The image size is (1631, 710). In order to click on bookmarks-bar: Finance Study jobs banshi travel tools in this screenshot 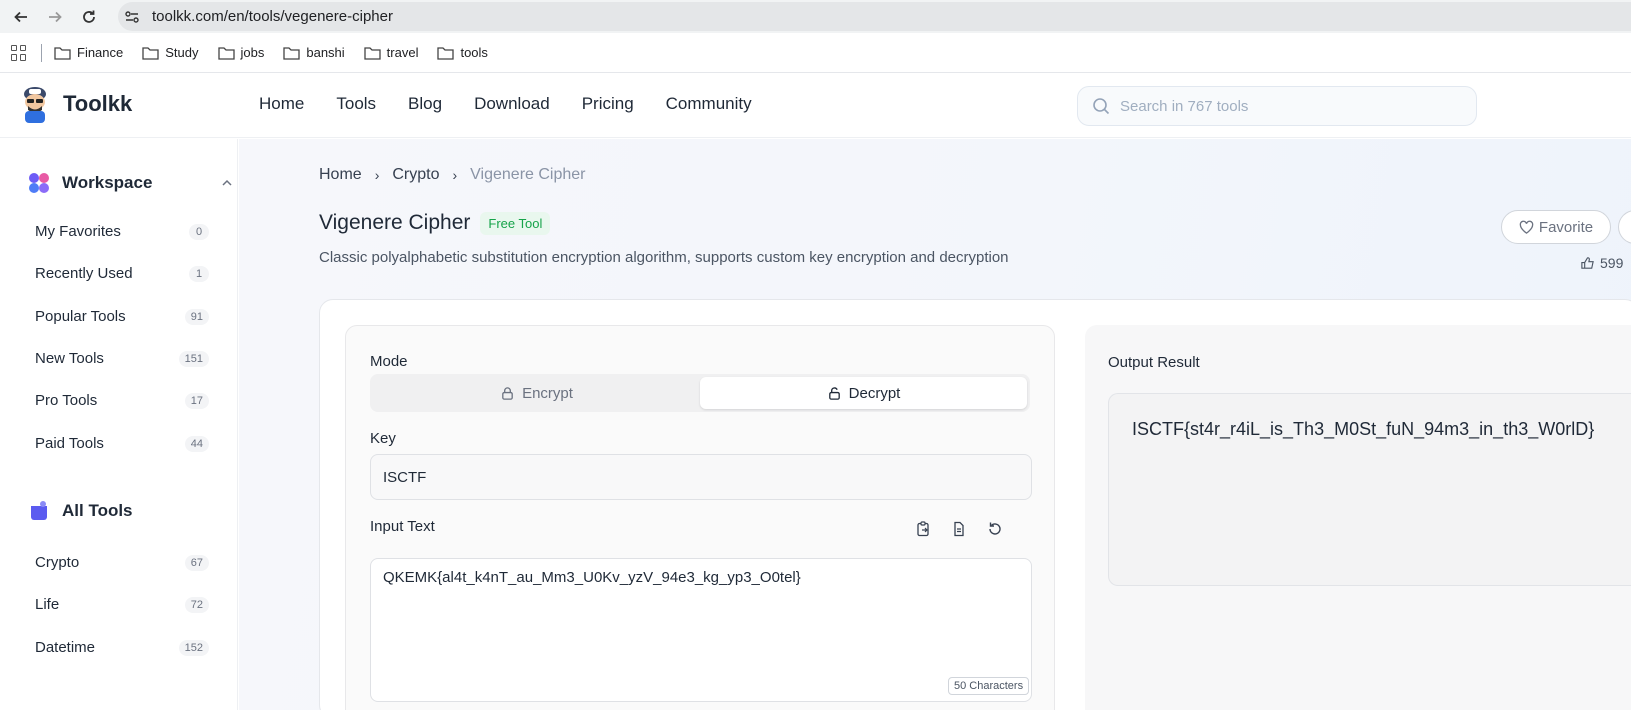, I will do `click(815, 53)`.